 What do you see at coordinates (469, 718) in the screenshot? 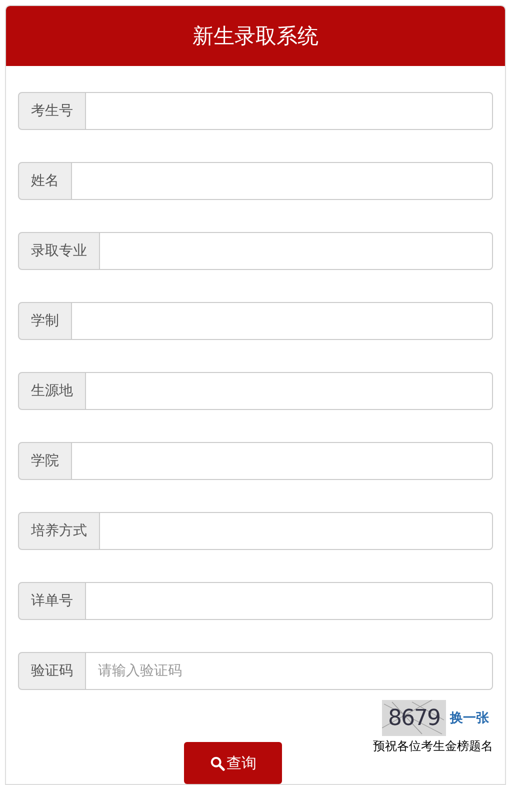
I see `refresh-link: 换一张` at bounding box center [469, 718].